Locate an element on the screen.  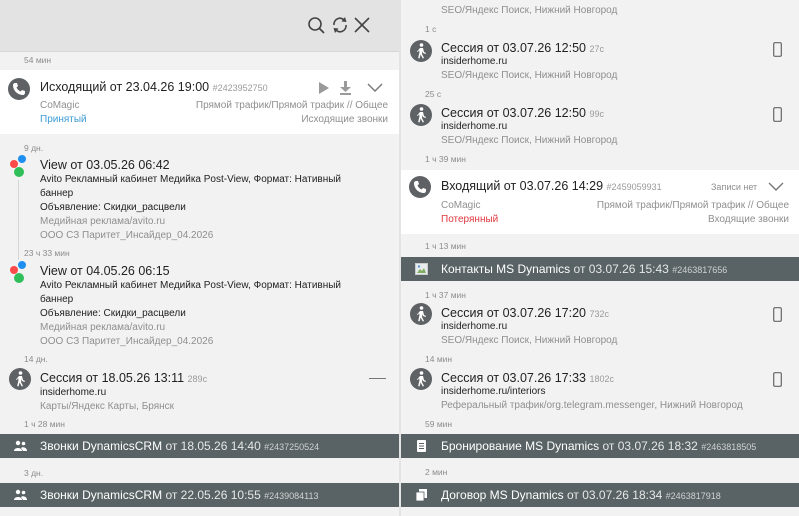
session-site: insiderhome.ru/interiors is located at coordinates (493, 391).